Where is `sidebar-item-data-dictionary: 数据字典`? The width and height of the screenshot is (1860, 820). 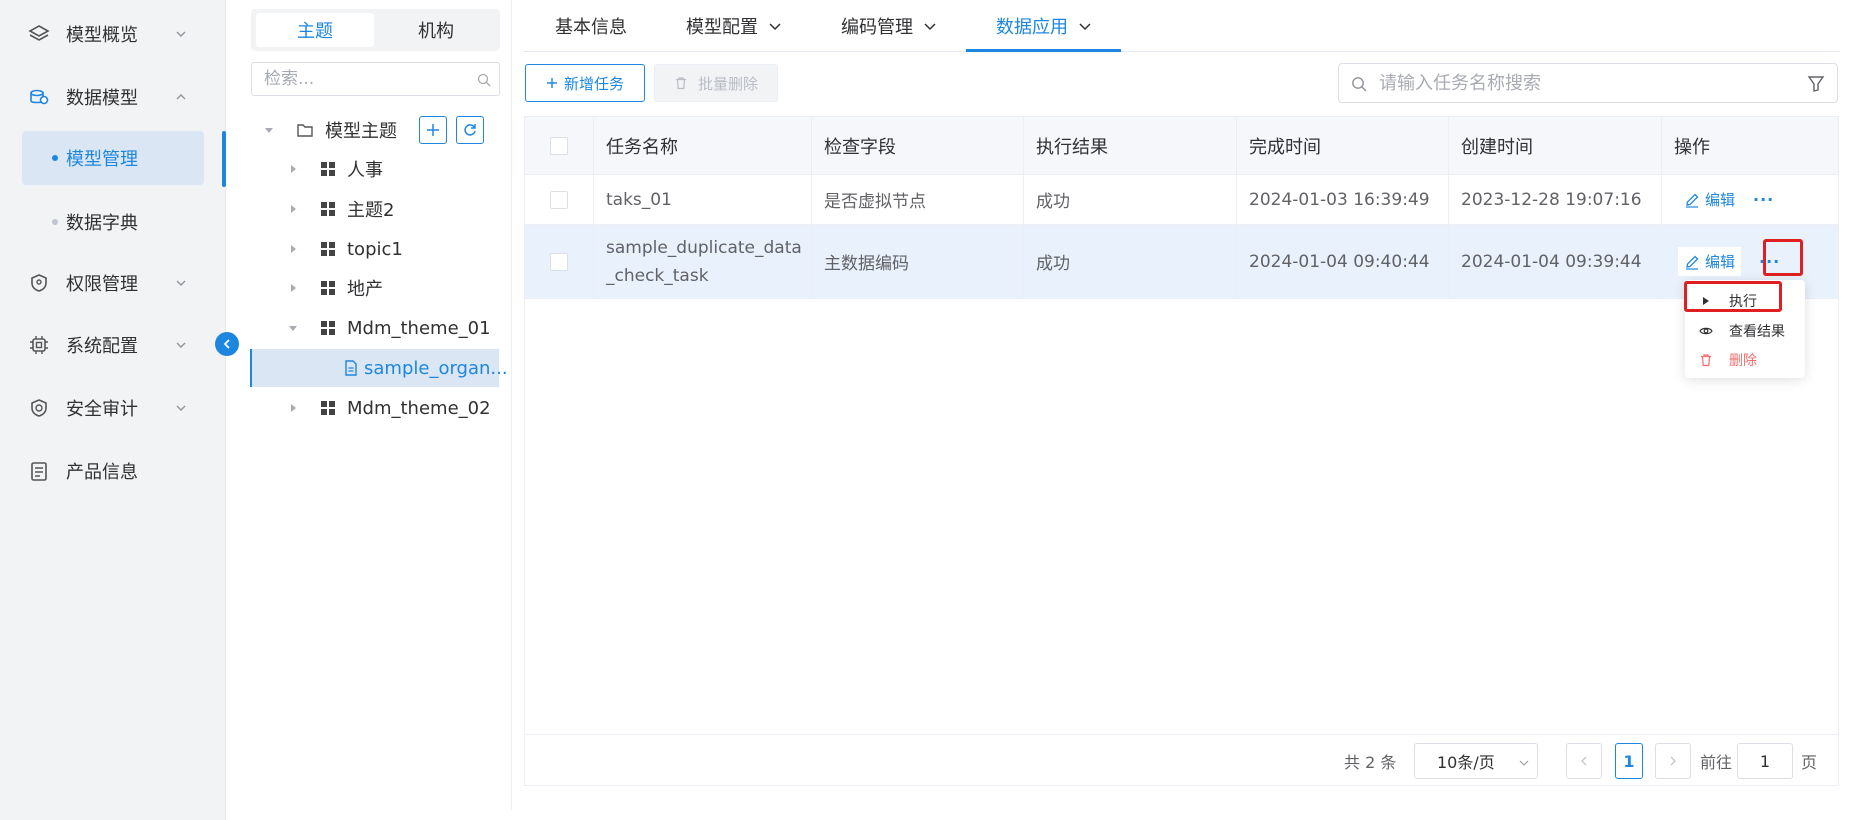
sidebar-item-data-dictionary: 数据字典 is located at coordinates (113, 222).